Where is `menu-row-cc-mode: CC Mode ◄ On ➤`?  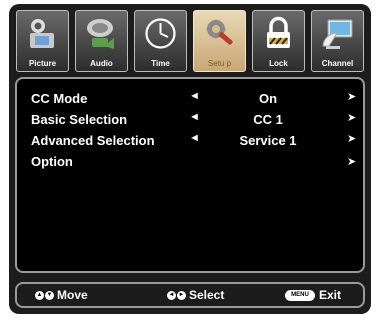 menu-row-cc-mode: CC Mode ◄ On ➤ is located at coordinates (190, 99).